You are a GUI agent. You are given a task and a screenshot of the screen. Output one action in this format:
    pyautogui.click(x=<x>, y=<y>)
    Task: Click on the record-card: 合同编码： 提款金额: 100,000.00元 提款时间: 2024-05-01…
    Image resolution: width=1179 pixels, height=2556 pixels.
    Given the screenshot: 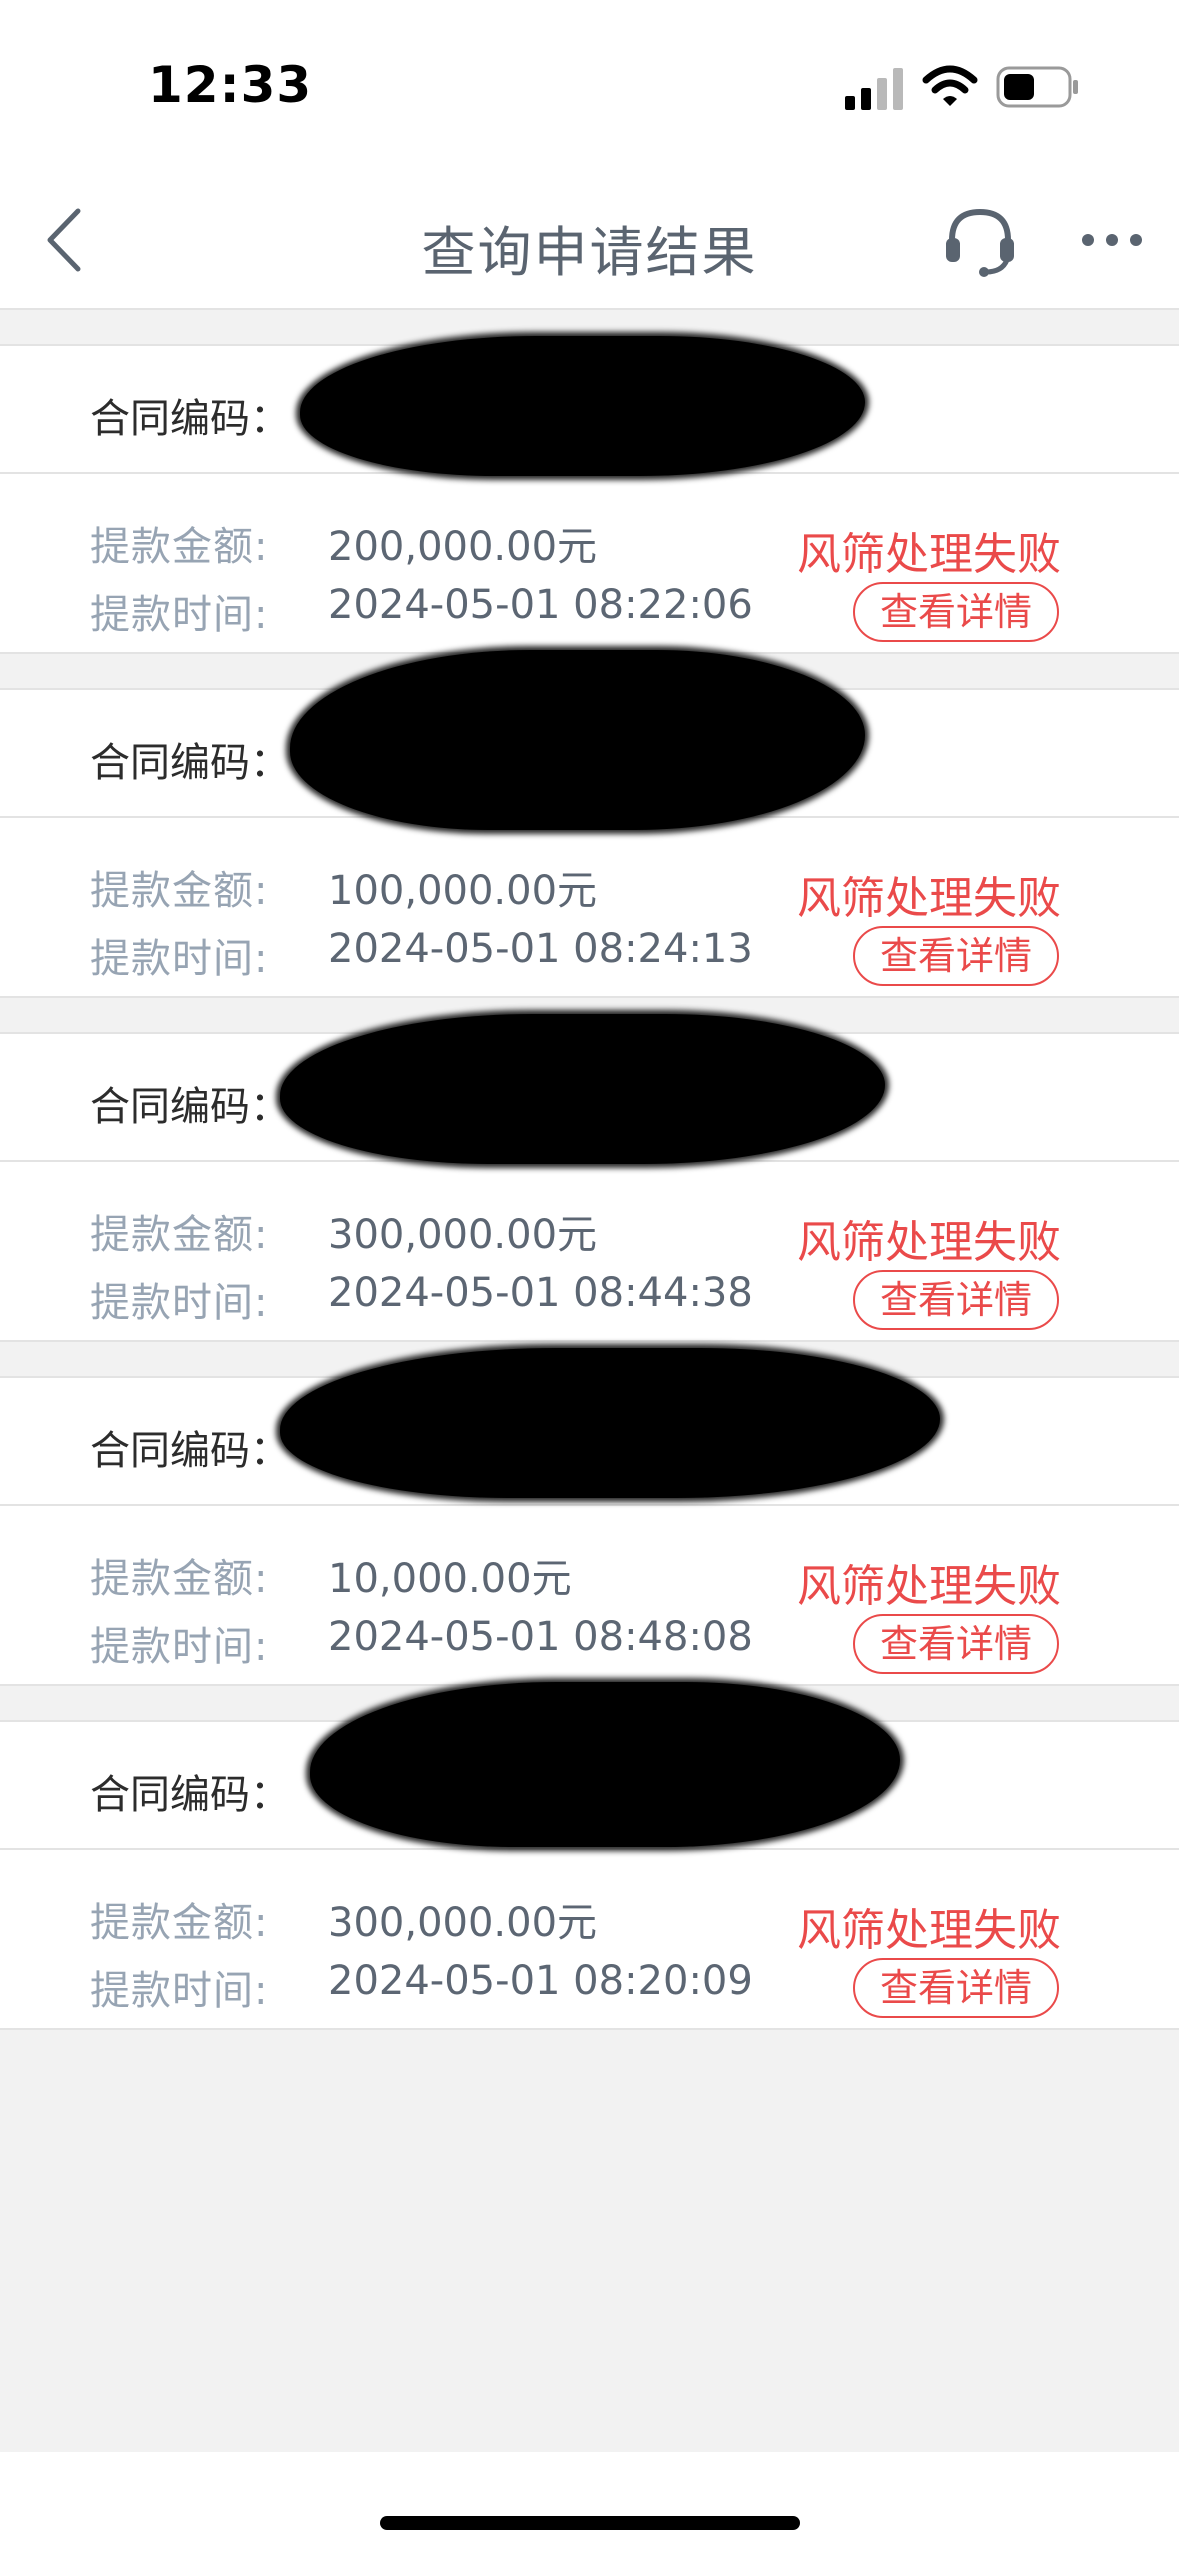 What is the action you would take?
    pyautogui.click(x=589, y=824)
    